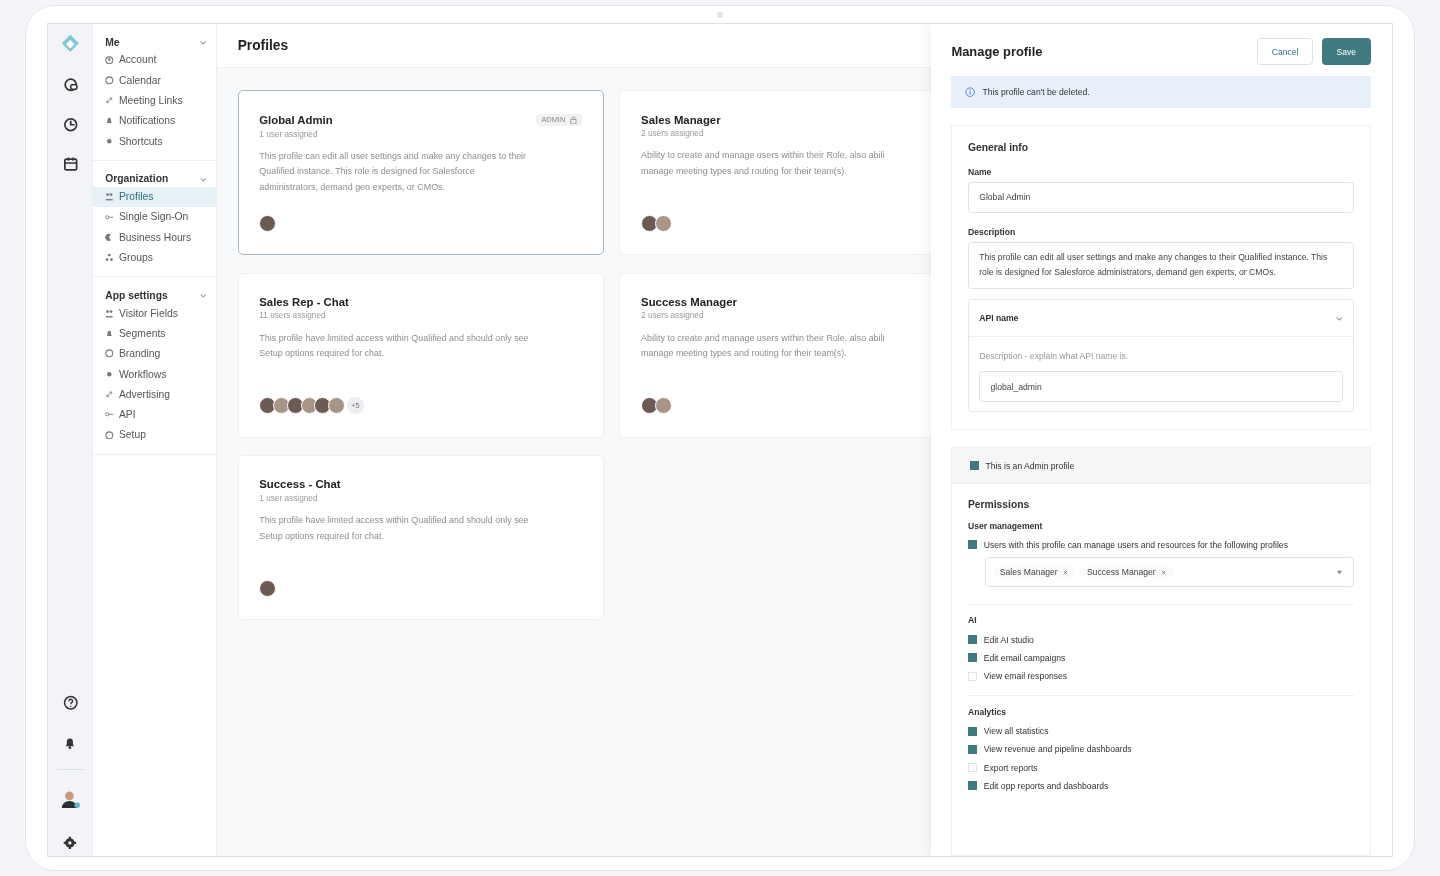 This screenshot has height=876, width=1440. Describe the element at coordinates (1135, 544) in the screenshot. I see `checkbox-label: Users with this profile can manage users and resources for the following profiles` at that location.